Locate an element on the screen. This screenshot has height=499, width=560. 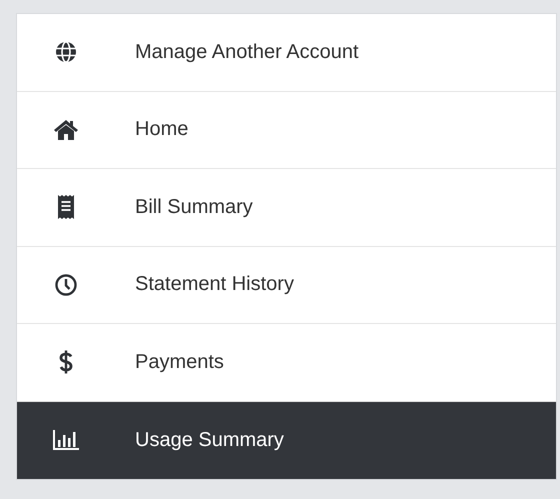
house-icon is located at coordinates (66, 129).